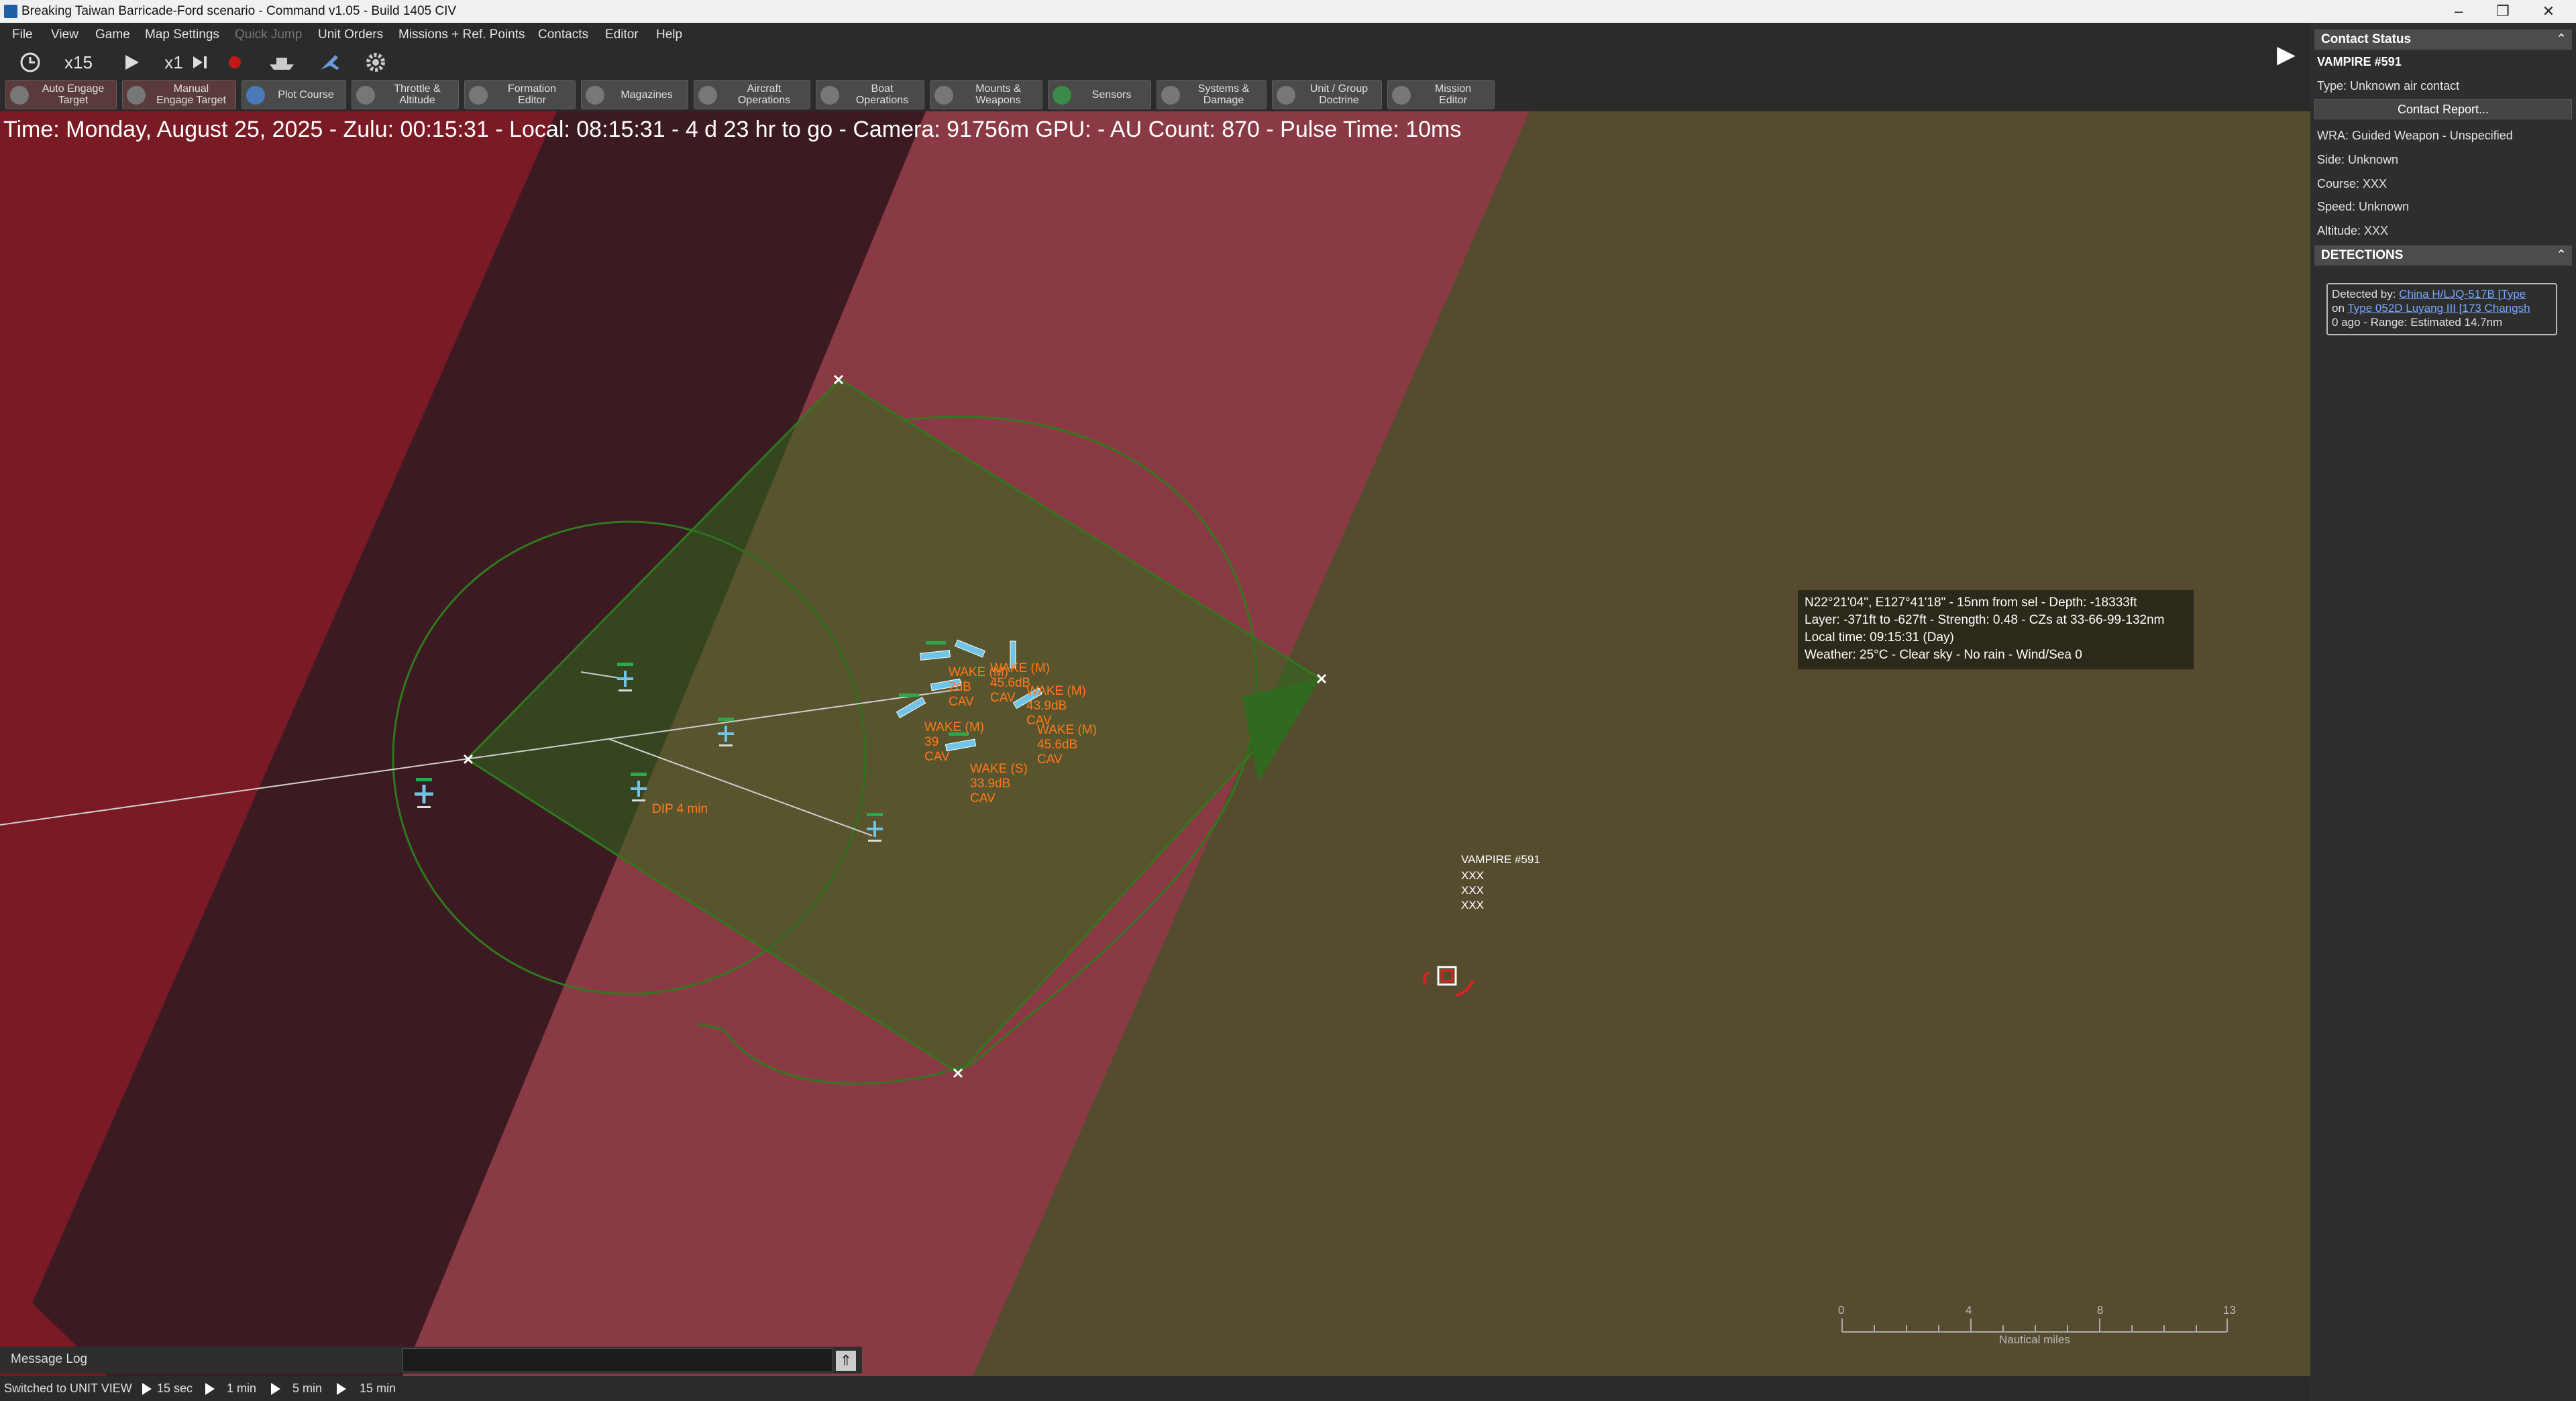 This screenshot has height=1401, width=2576. I want to click on mounts-weapons-button: Mounts & Weapons, so click(986, 94).